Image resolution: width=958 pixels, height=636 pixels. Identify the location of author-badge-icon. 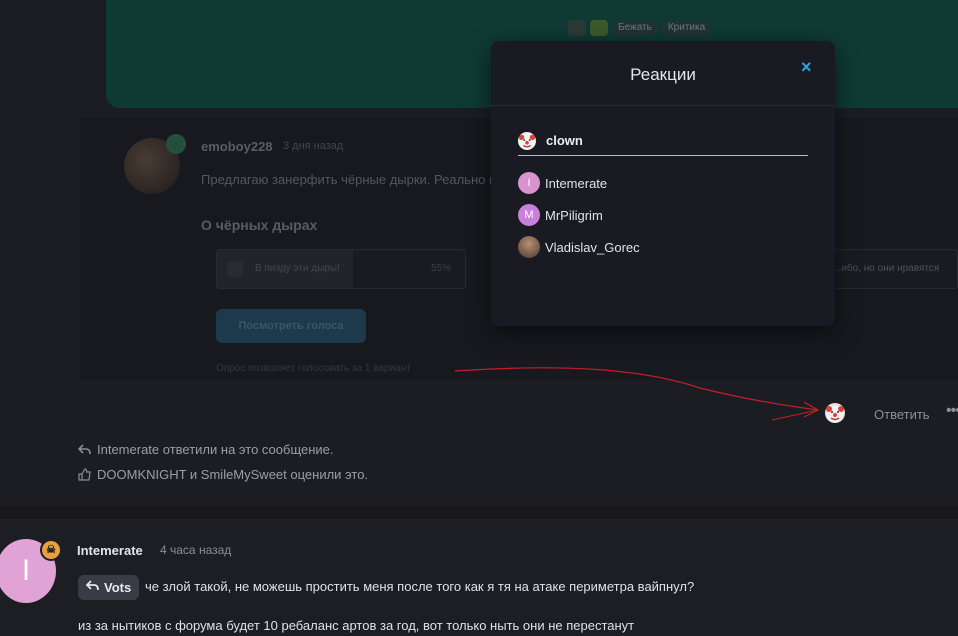
(176, 144).